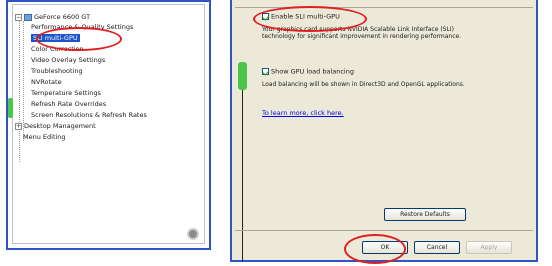 The width and height of the screenshot is (552, 266). What do you see at coordinates (193, 234) in the screenshot?
I see `nvidia-logo-icon` at bounding box center [193, 234].